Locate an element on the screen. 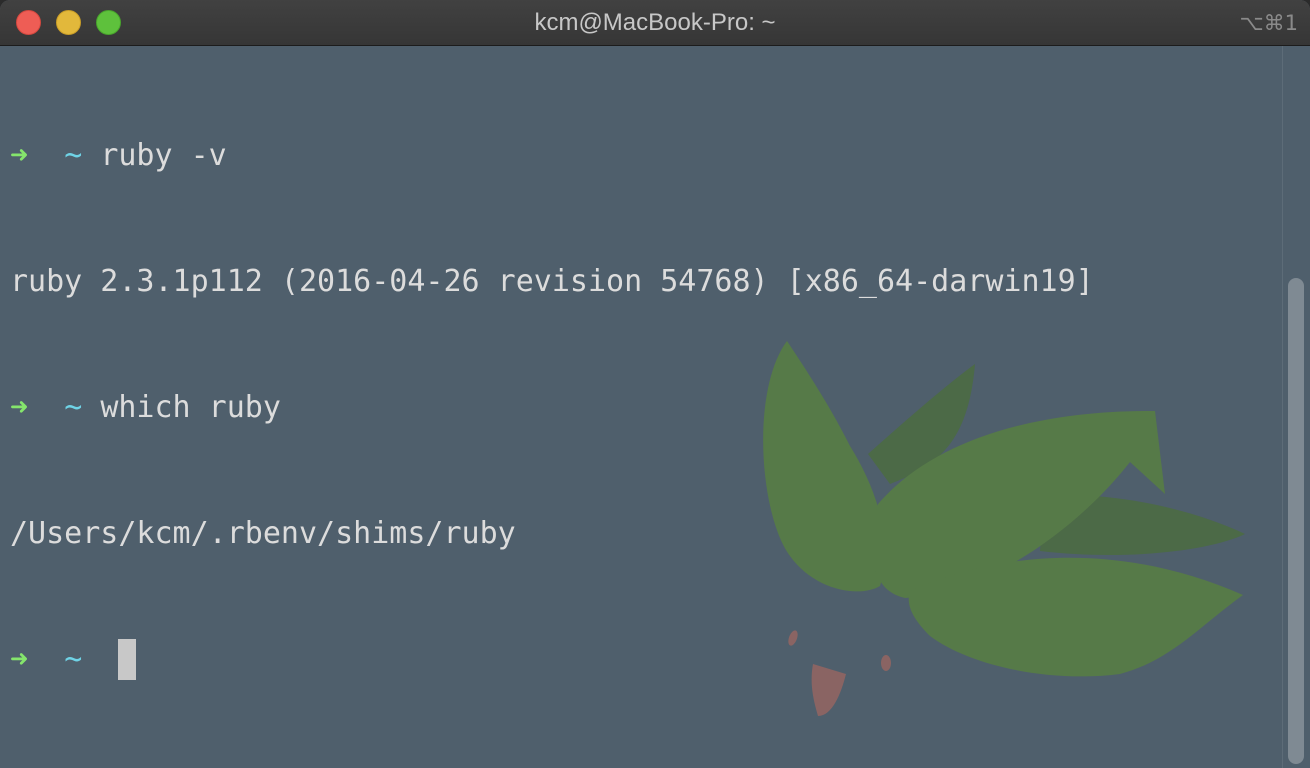 The image size is (1310, 768). terminal-line-prompt: ➜ ~ which ruby is located at coordinates (552, 408).